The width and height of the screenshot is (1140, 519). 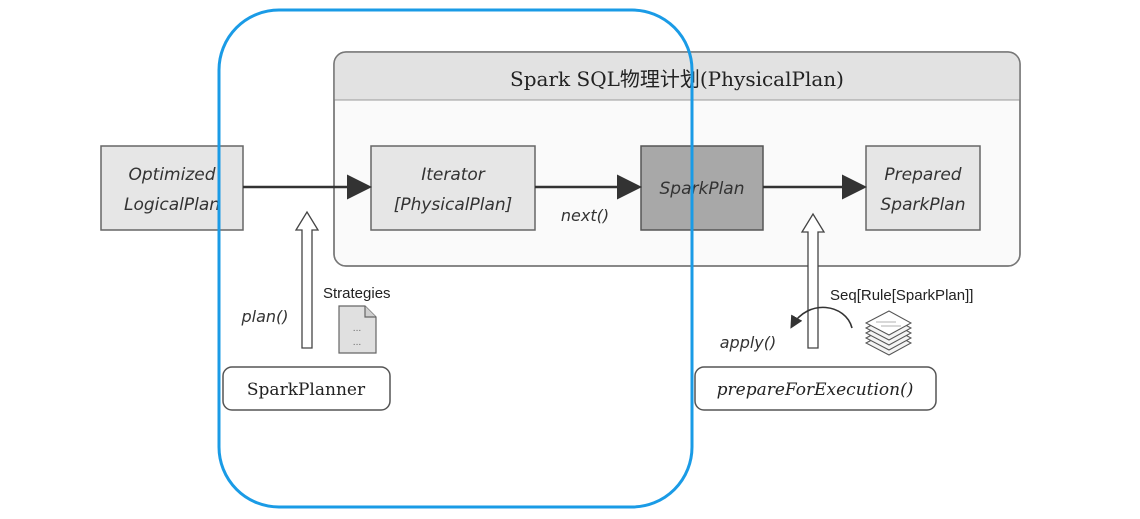 What do you see at coordinates (748, 342) in the screenshot?
I see `apply-label: apply()` at bounding box center [748, 342].